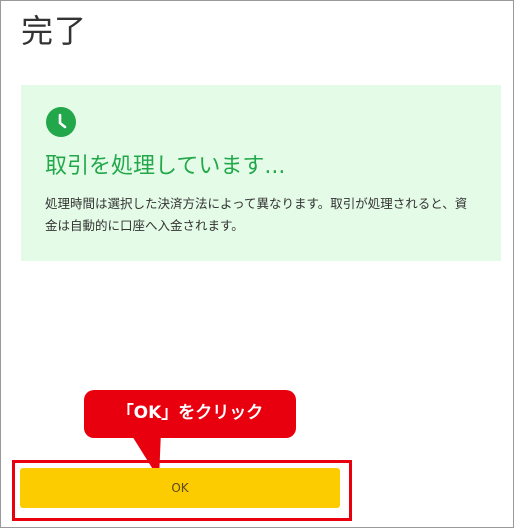 The image size is (514, 529). Describe the element at coordinates (180, 488) in the screenshot. I see `ok-button: OK` at that location.